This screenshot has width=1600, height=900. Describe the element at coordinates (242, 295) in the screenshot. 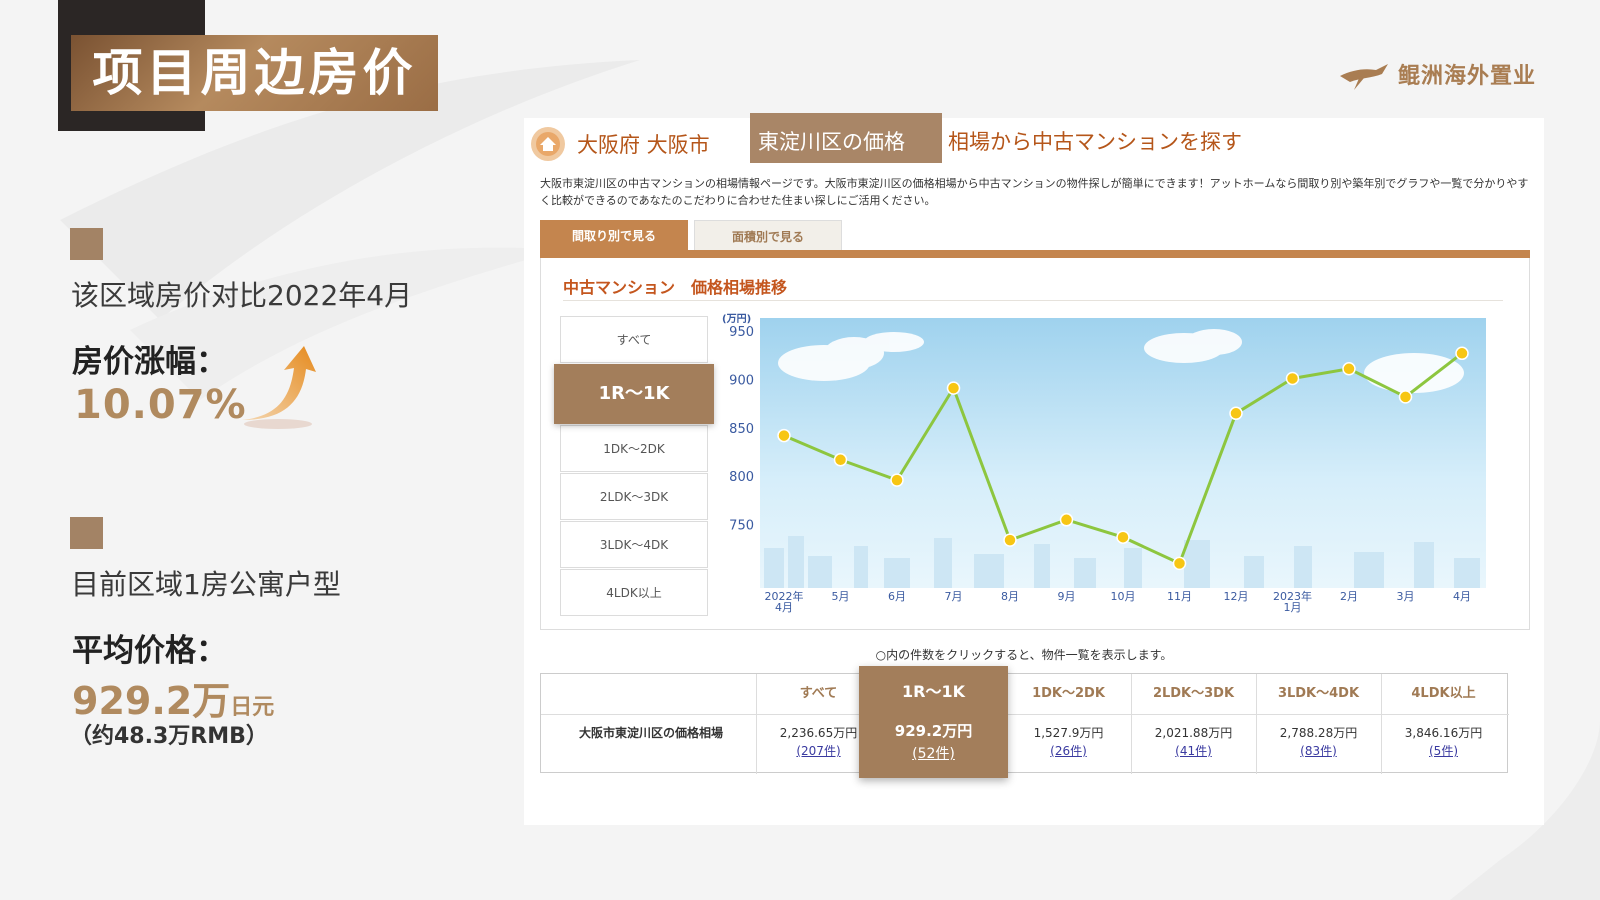

I see `item1-label: 该区域房价对比2022年4月` at that location.